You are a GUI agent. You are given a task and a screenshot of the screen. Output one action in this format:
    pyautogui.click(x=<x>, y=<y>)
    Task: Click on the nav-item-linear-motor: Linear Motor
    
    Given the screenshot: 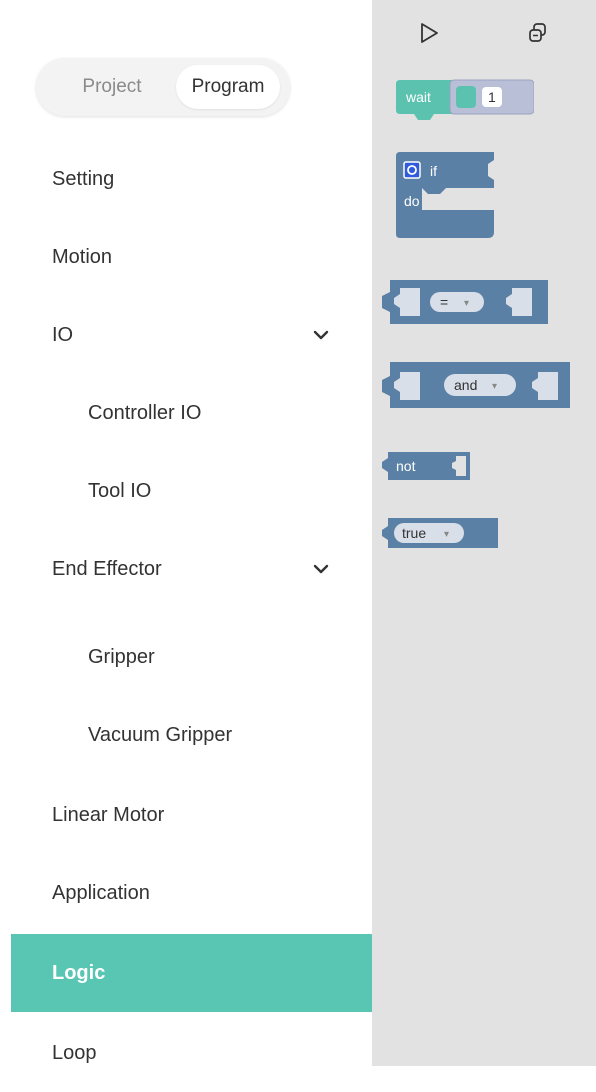 What is the action you would take?
    pyautogui.click(x=186, y=815)
    